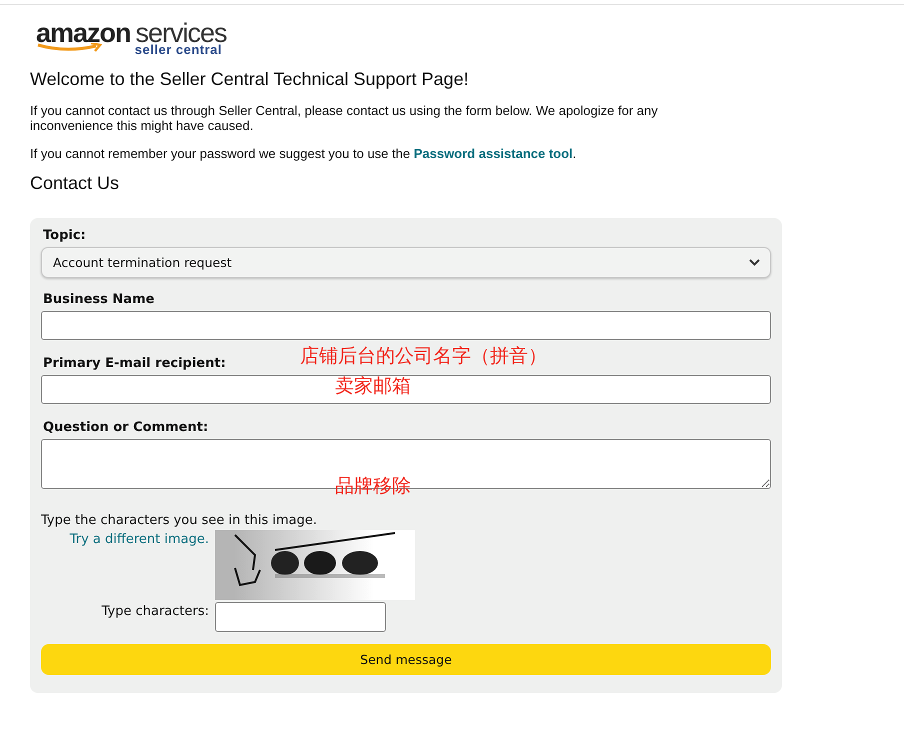  Describe the element at coordinates (75, 183) in the screenshot. I see `section-heading: Contact Us` at that location.